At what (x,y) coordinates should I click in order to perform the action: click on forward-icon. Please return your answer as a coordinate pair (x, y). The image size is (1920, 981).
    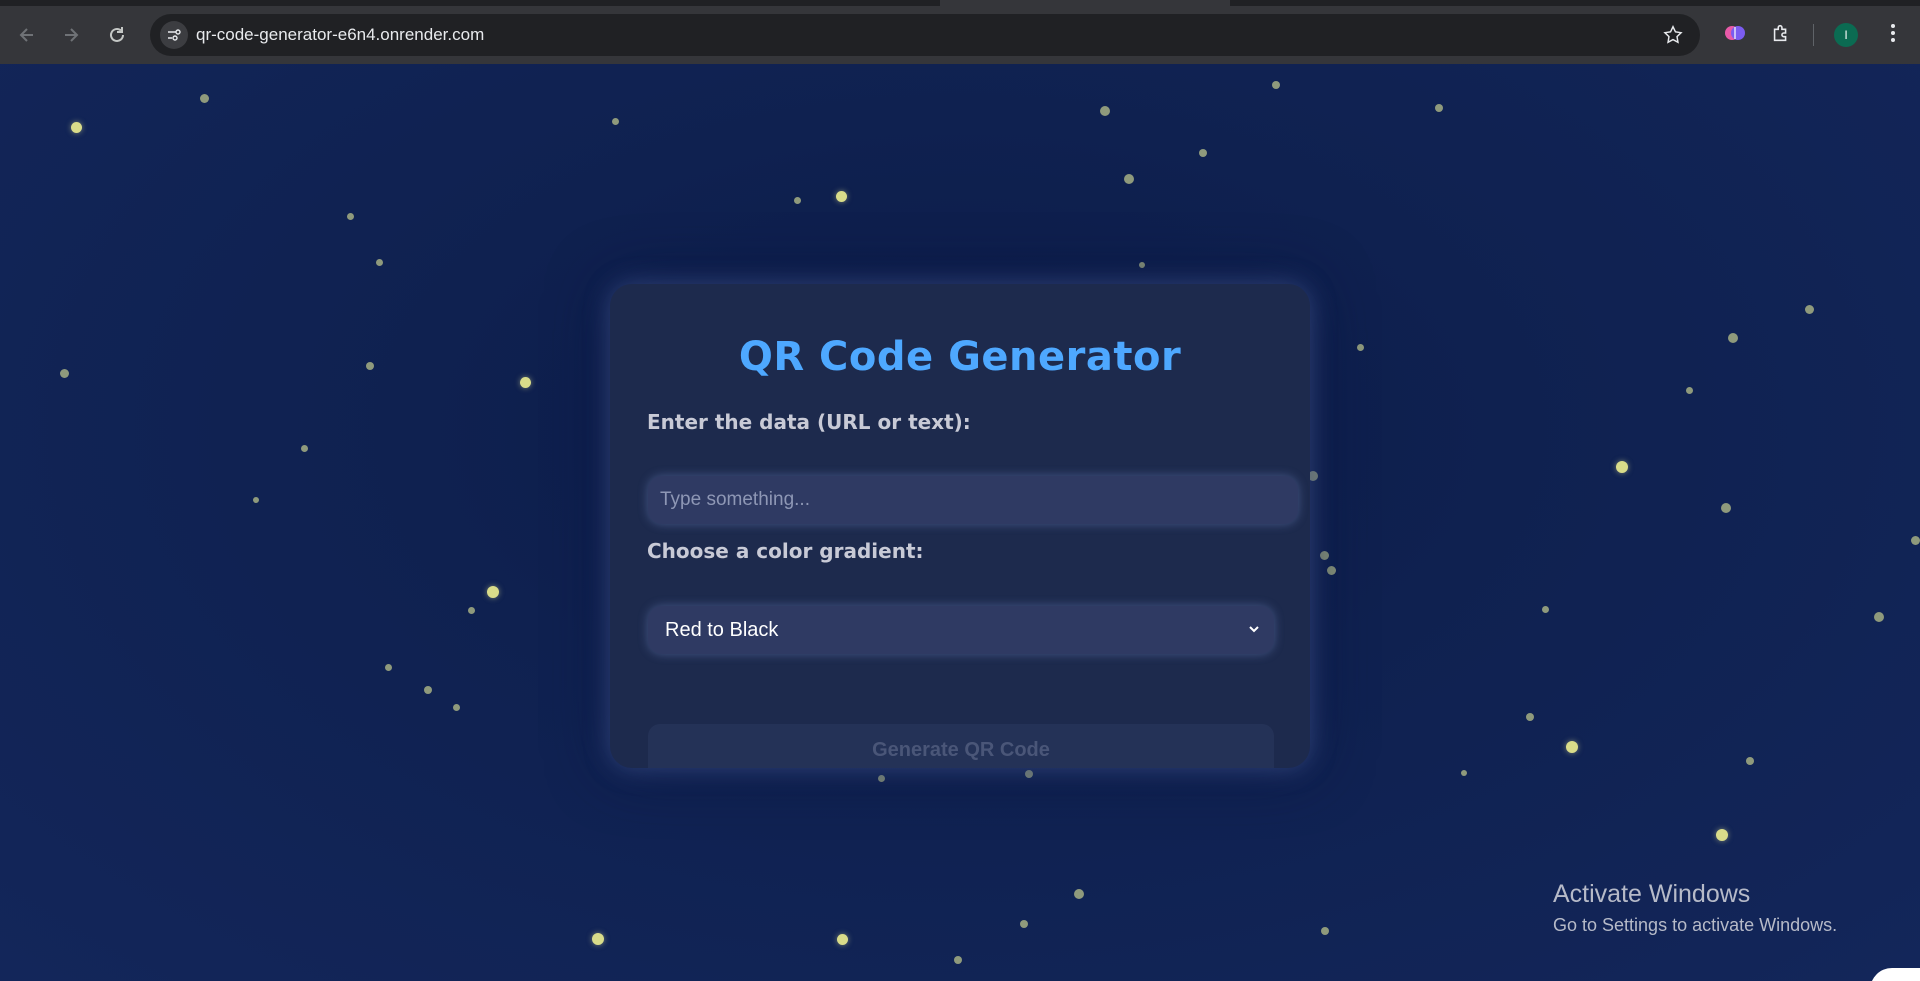
    Looking at the image, I should click on (72, 35).